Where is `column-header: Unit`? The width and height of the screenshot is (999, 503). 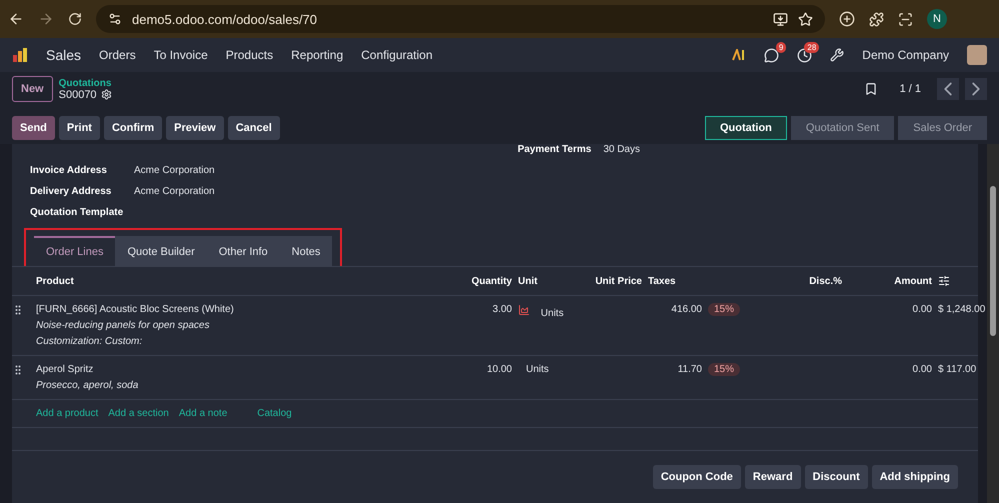
column-header: Unit is located at coordinates (528, 281).